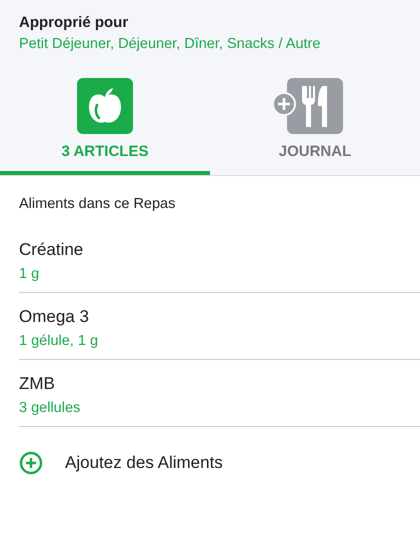  I want to click on apple-icon, so click(105, 106).